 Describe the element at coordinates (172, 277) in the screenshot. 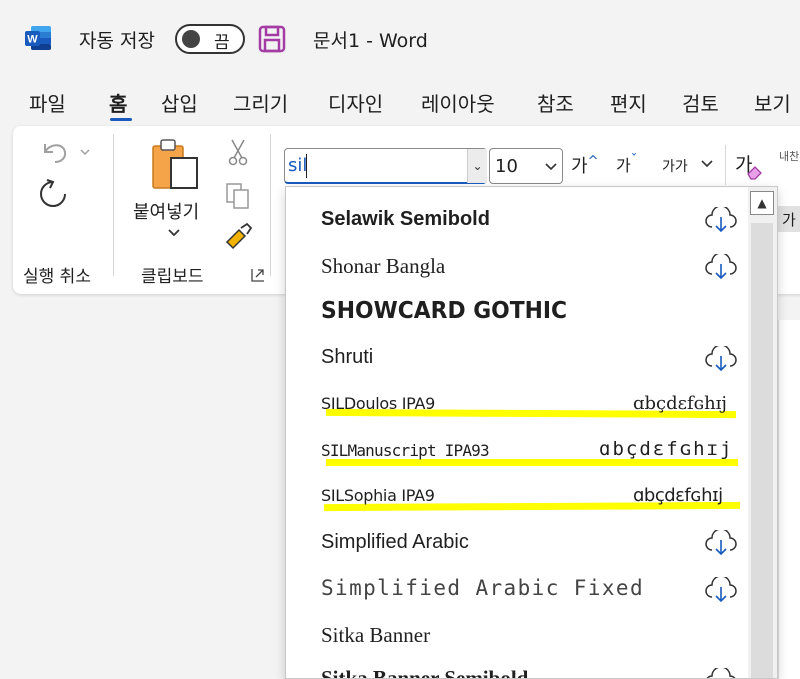

I see `clipboard-group-label: 클립보드` at that location.